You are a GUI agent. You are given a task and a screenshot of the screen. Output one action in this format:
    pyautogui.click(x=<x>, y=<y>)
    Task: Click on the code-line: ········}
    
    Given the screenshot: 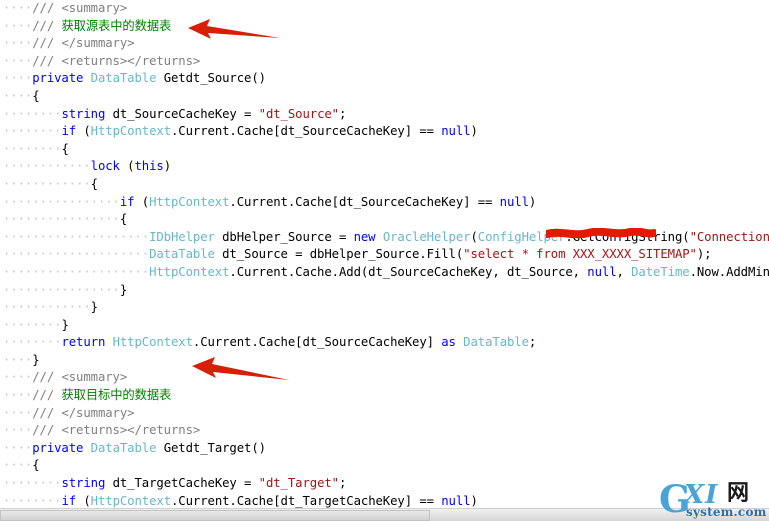 What is the action you would take?
    pyautogui.click(x=384, y=326)
    